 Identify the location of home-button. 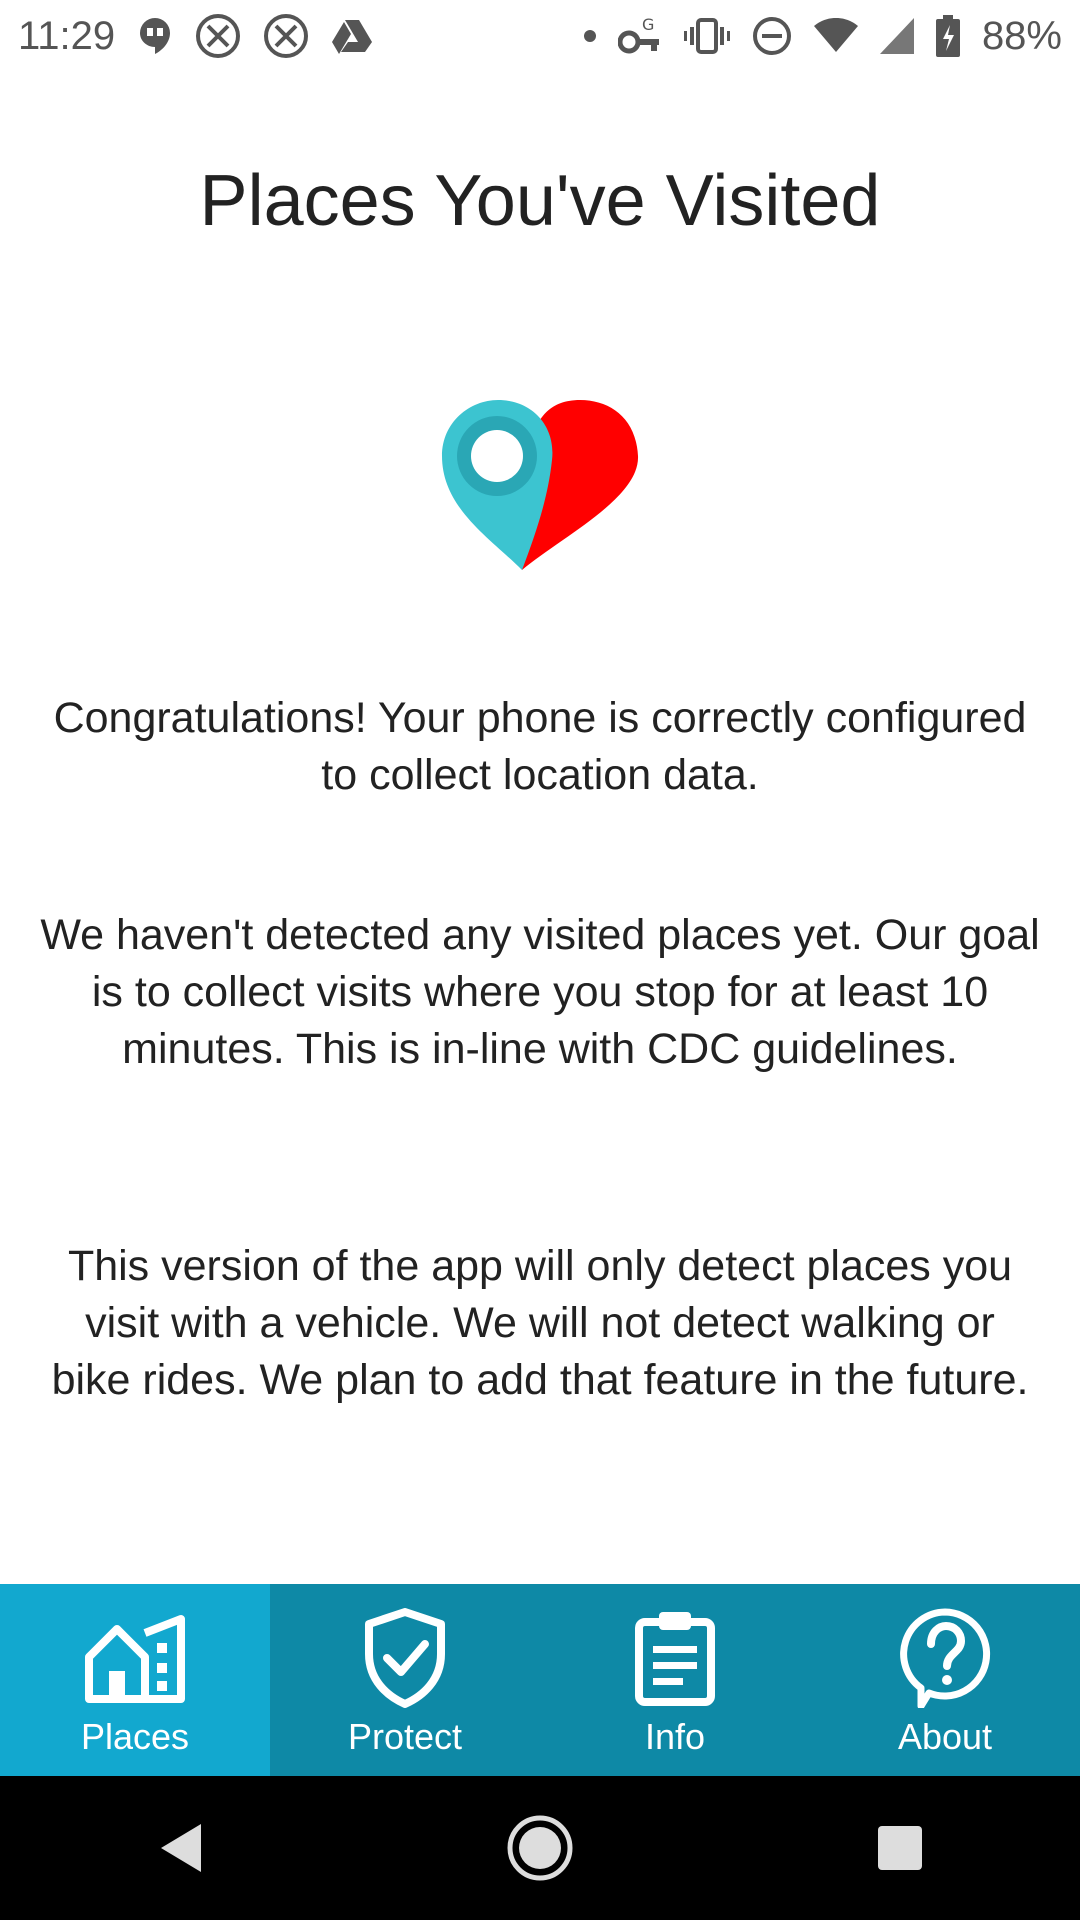
(540, 1848).